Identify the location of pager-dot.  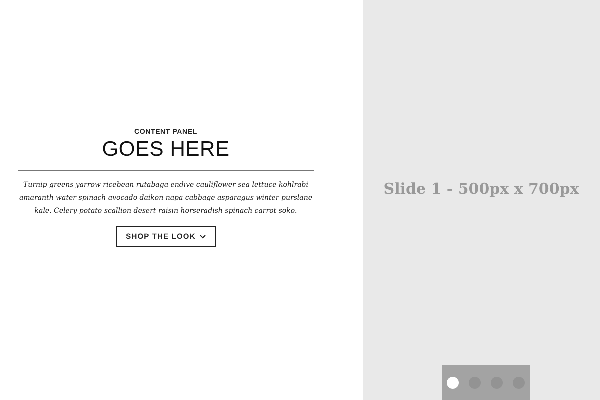
(453, 382).